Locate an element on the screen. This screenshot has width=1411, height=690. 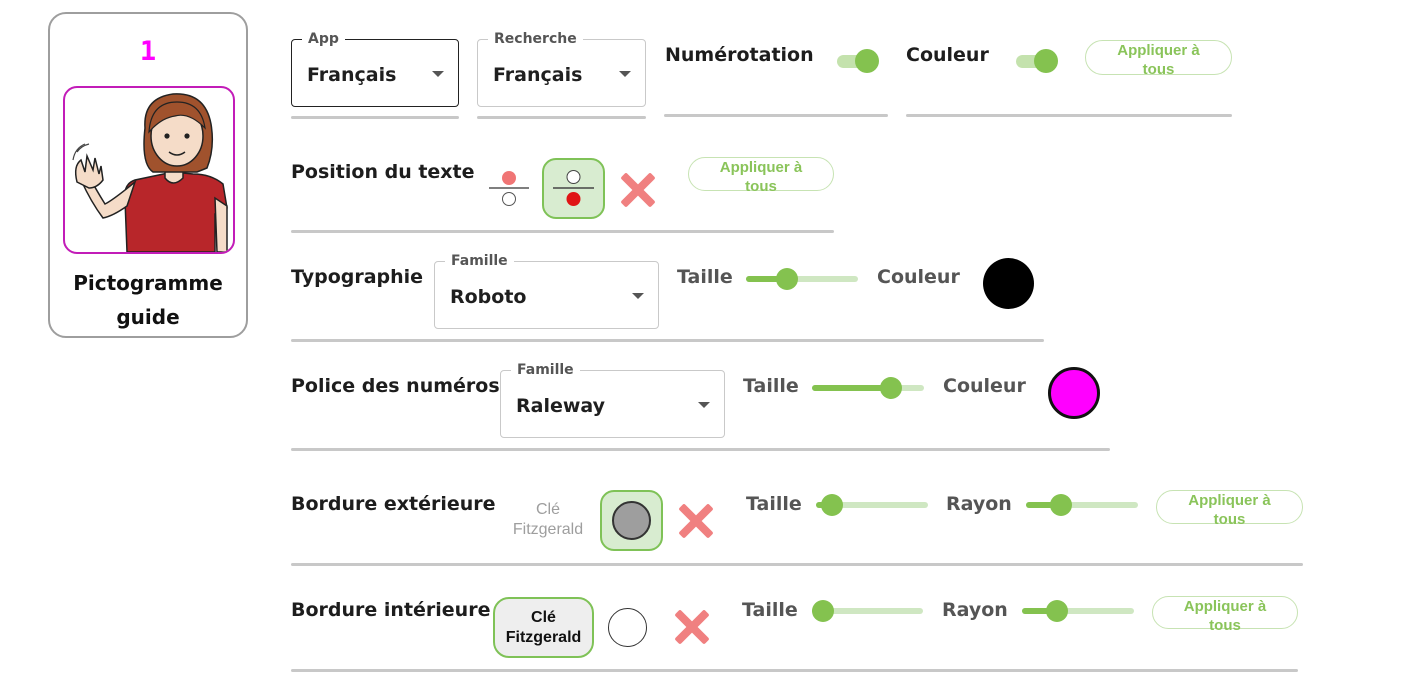
text-below-option is located at coordinates (573, 188).